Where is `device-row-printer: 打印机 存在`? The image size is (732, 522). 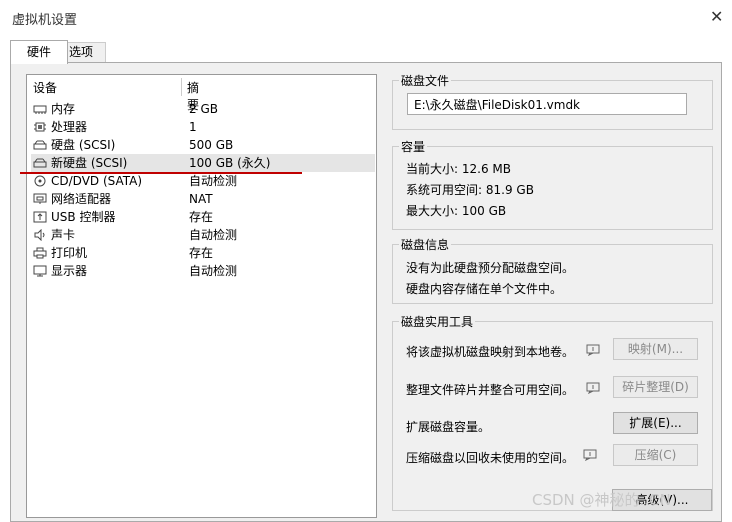
device-row-printer: 打印机 存在 is located at coordinates (203, 253).